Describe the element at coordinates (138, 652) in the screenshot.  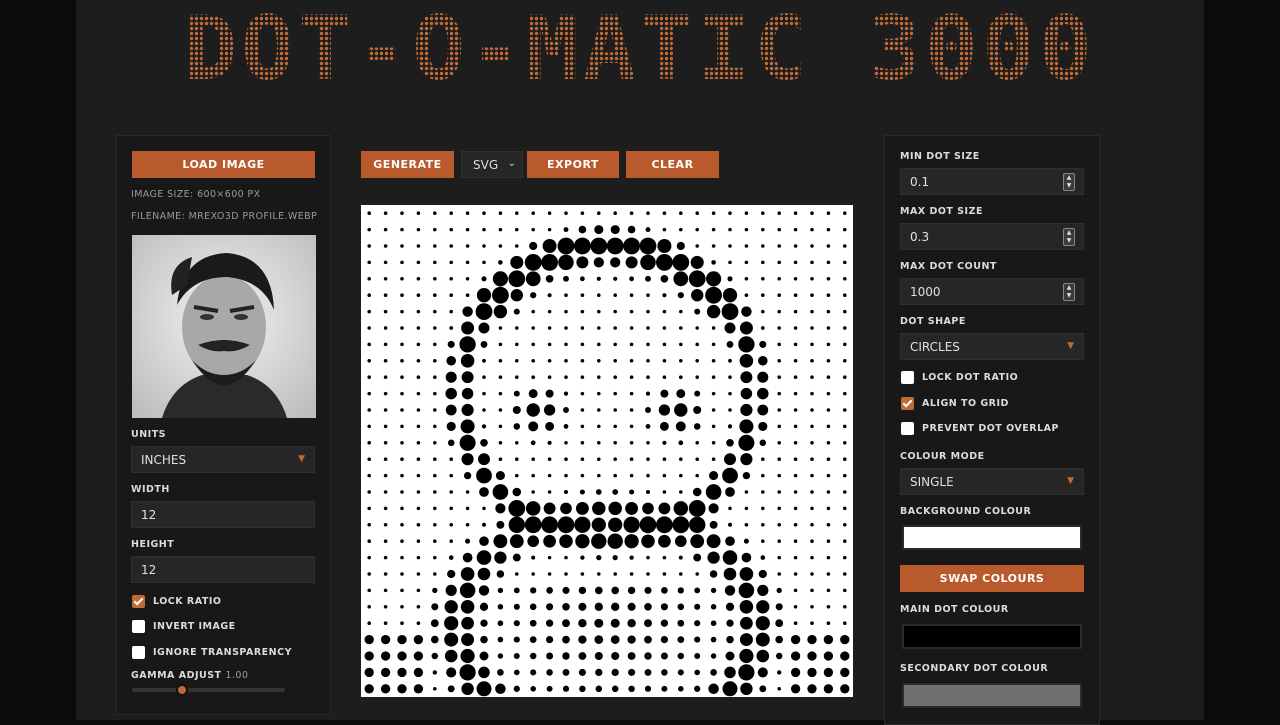
I see `ignore-transparency-checkbox` at that location.